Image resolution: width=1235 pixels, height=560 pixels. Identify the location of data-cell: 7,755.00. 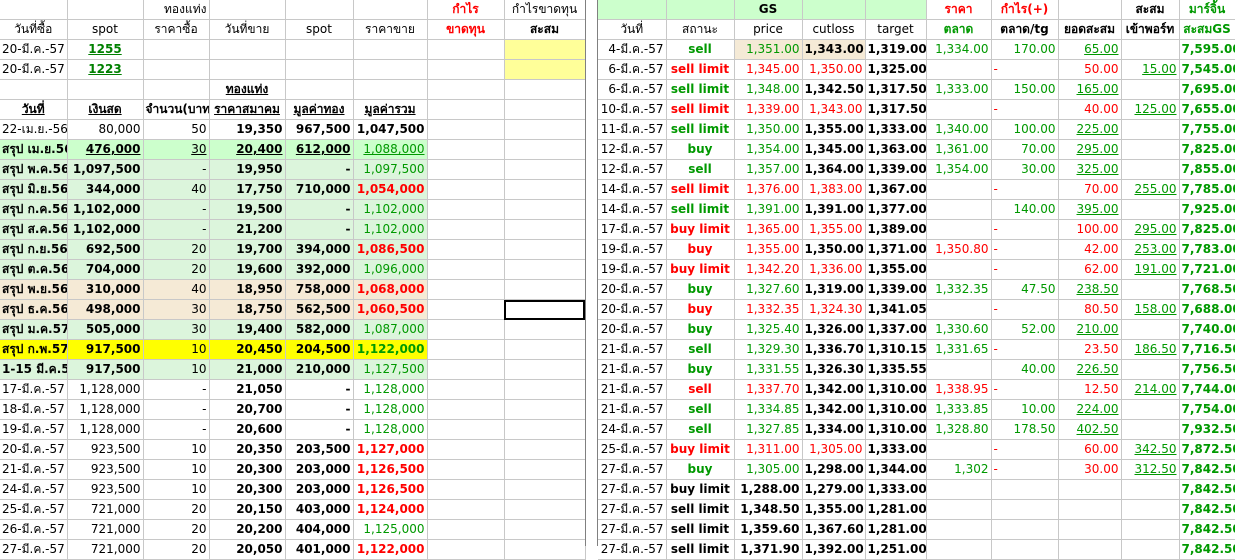
(1207, 129).